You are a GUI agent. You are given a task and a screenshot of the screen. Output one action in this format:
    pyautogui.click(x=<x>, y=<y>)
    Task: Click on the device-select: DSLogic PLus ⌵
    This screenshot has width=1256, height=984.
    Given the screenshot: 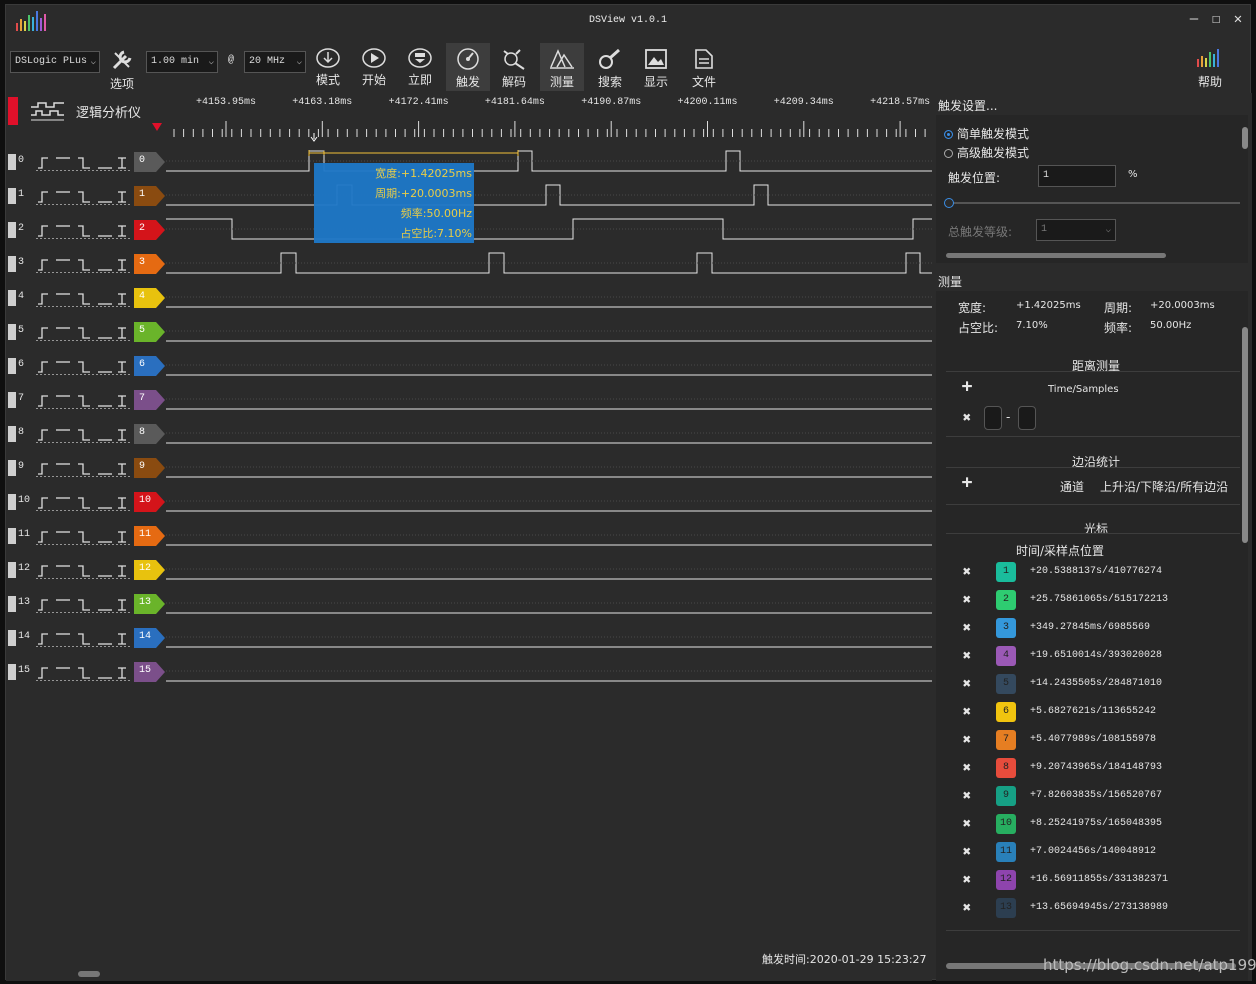 What is the action you would take?
    pyautogui.click(x=55, y=62)
    